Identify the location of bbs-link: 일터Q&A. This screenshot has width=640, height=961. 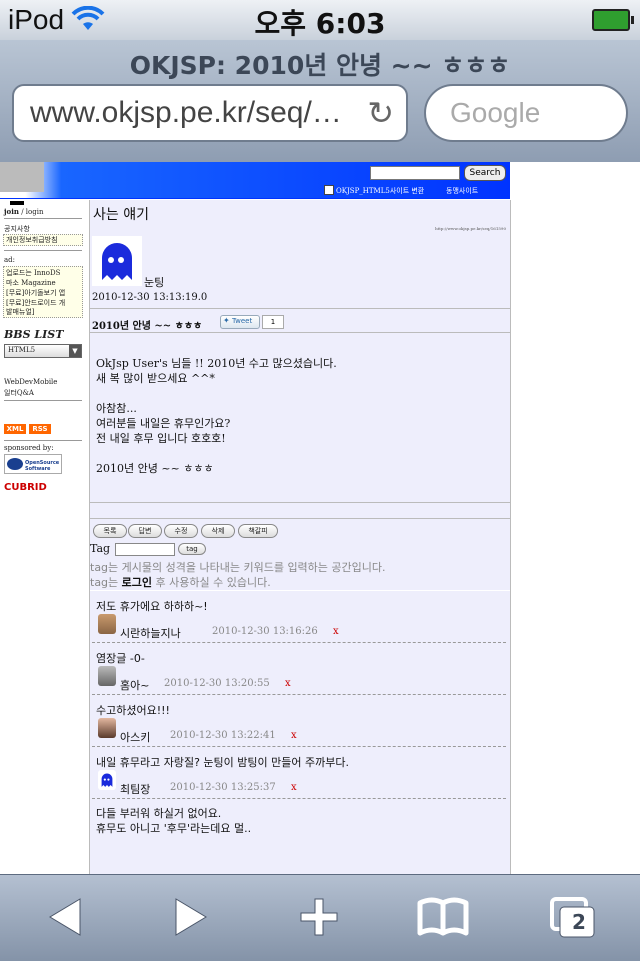
(19, 393).